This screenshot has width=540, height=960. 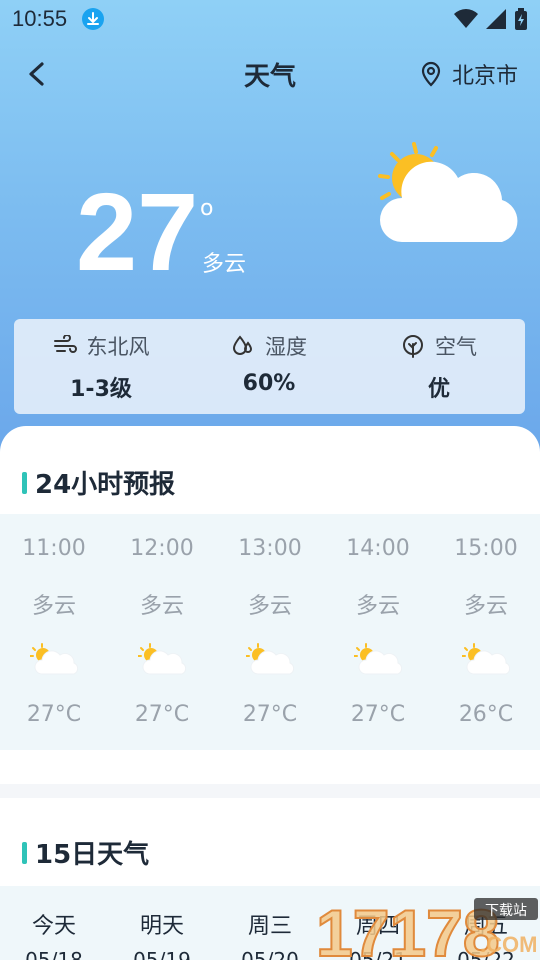 What do you see at coordinates (486, 548) in the screenshot?
I see `hourly-time: 15:00` at bounding box center [486, 548].